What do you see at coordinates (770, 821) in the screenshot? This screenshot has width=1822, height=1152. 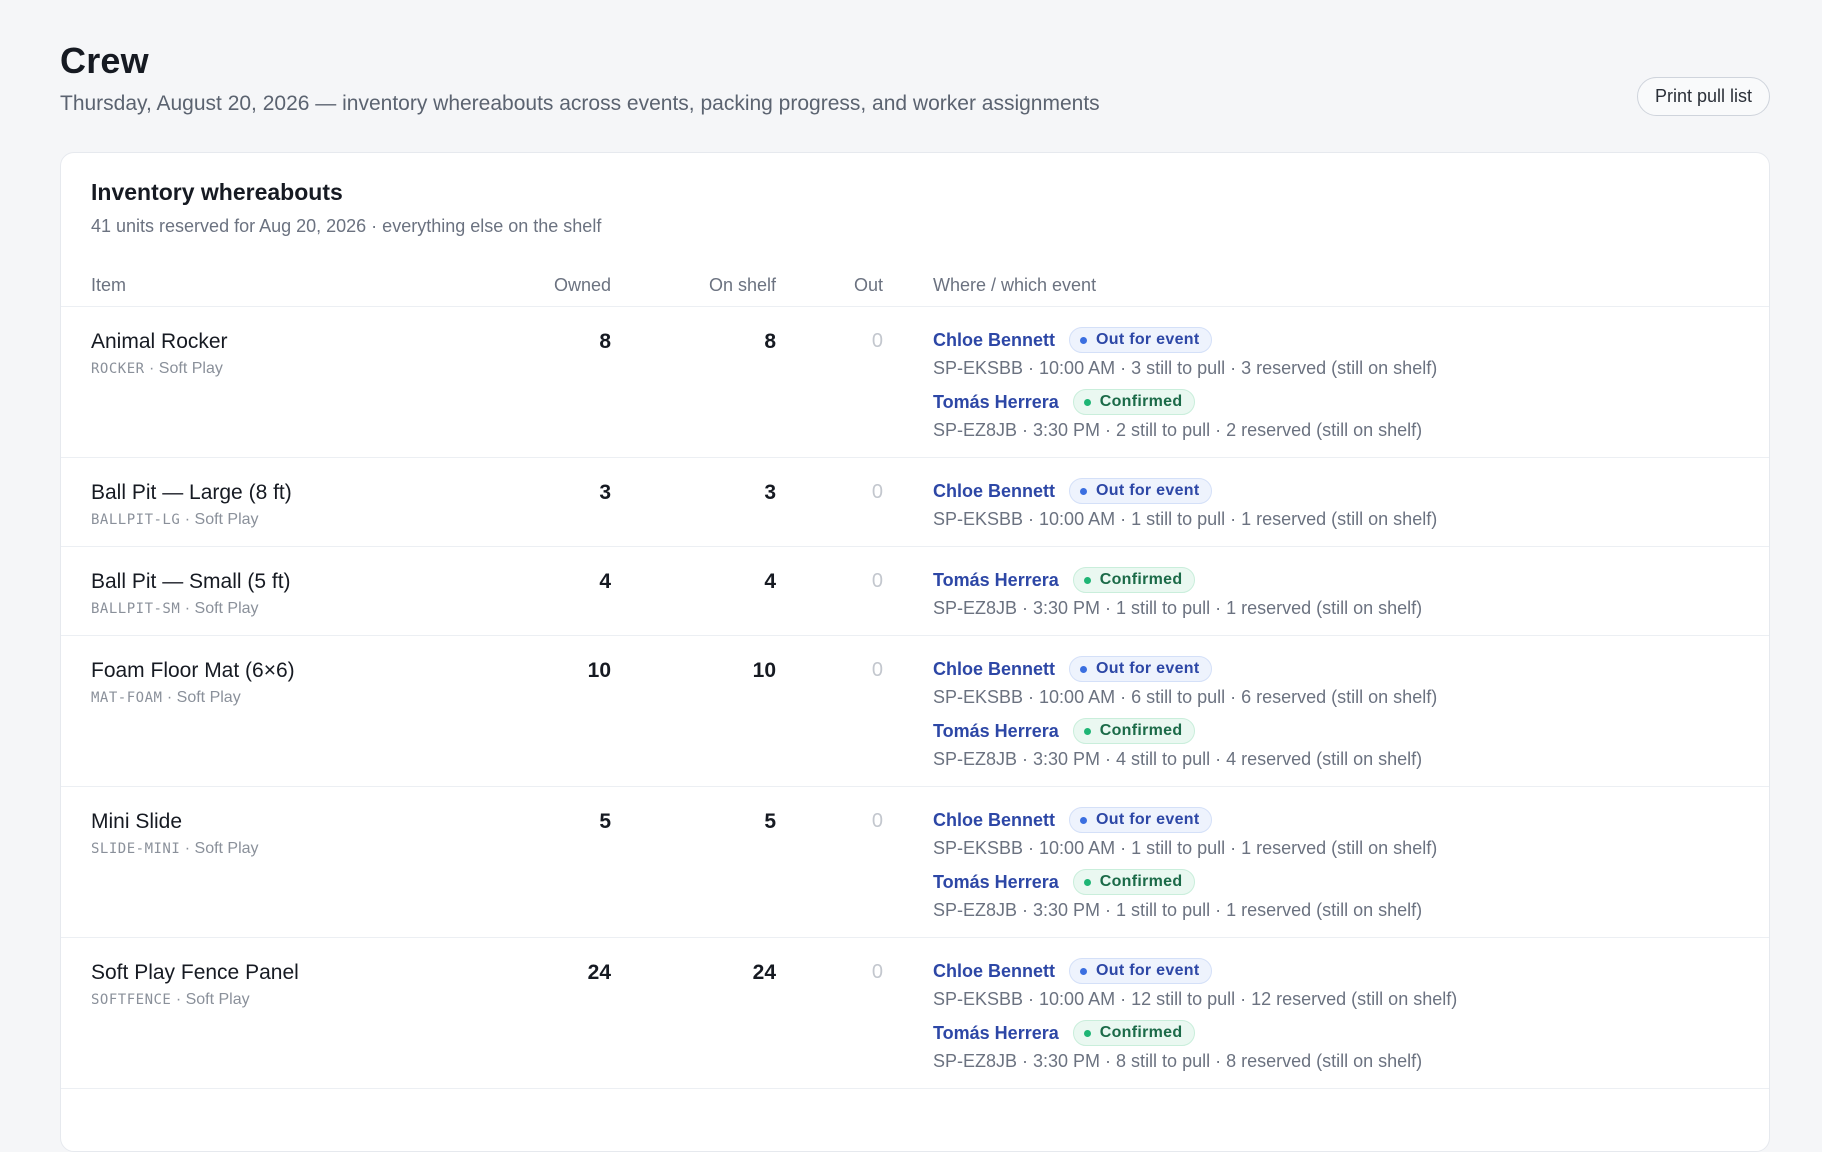 I see `on-shelf-count: 5` at bounding box center [770, 821].